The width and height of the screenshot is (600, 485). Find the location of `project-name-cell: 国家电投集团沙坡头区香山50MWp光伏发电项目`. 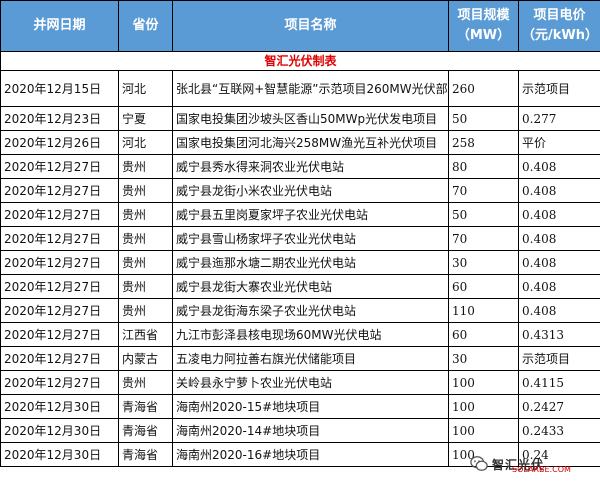

project-name-cell: 国家电投集团沙坡头区香山50MWp光伏发电项目 is located at coordinates (310, 118).